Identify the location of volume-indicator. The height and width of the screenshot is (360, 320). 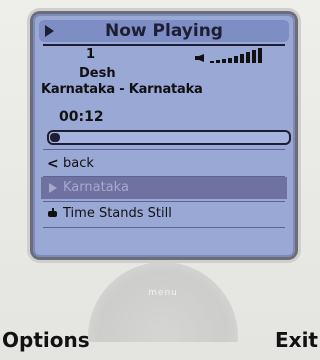
(242, 55).